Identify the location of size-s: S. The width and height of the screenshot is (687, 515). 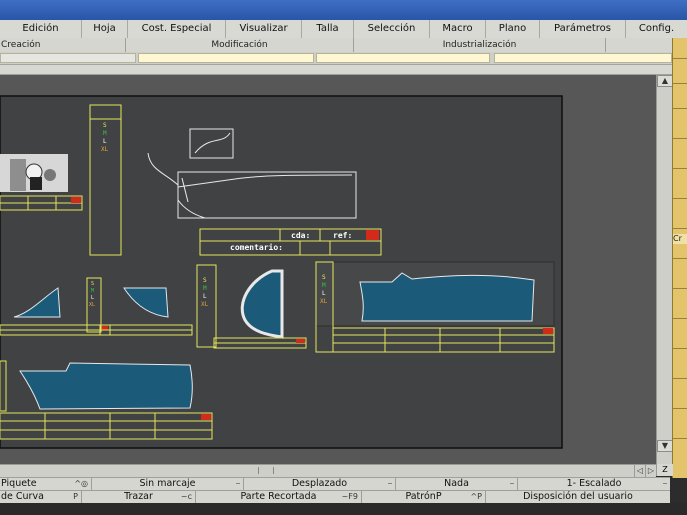
(105, 125).